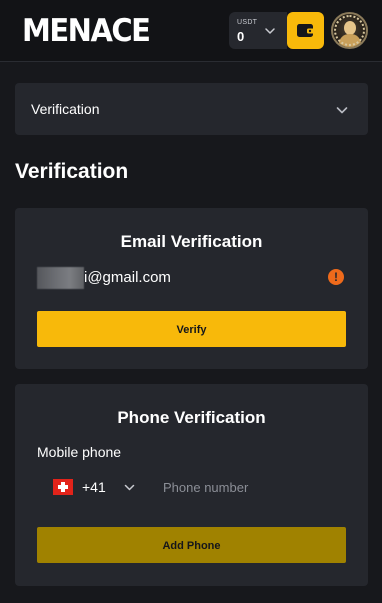  I want to click on verification-dropdown: Verification, so click(191, 109).